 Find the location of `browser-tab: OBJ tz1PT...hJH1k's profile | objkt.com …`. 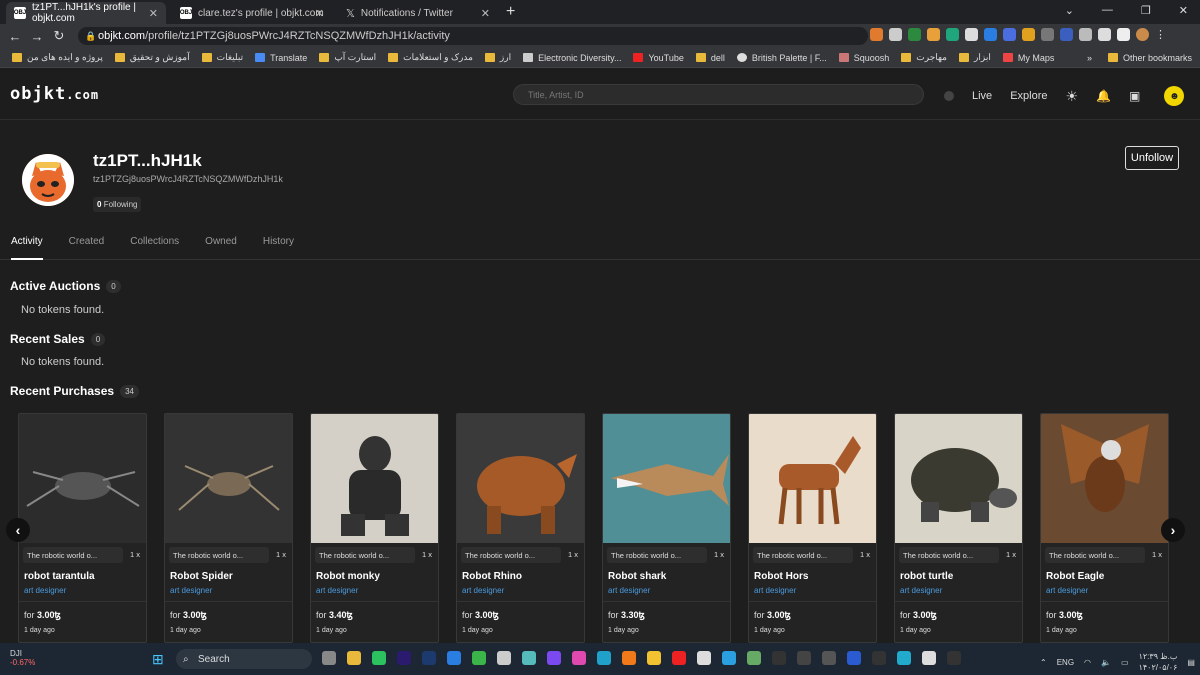

browser-tab: OBJ tz1PT...hJH1k's profile | objkt.com … is located at coordinates (86, 13).